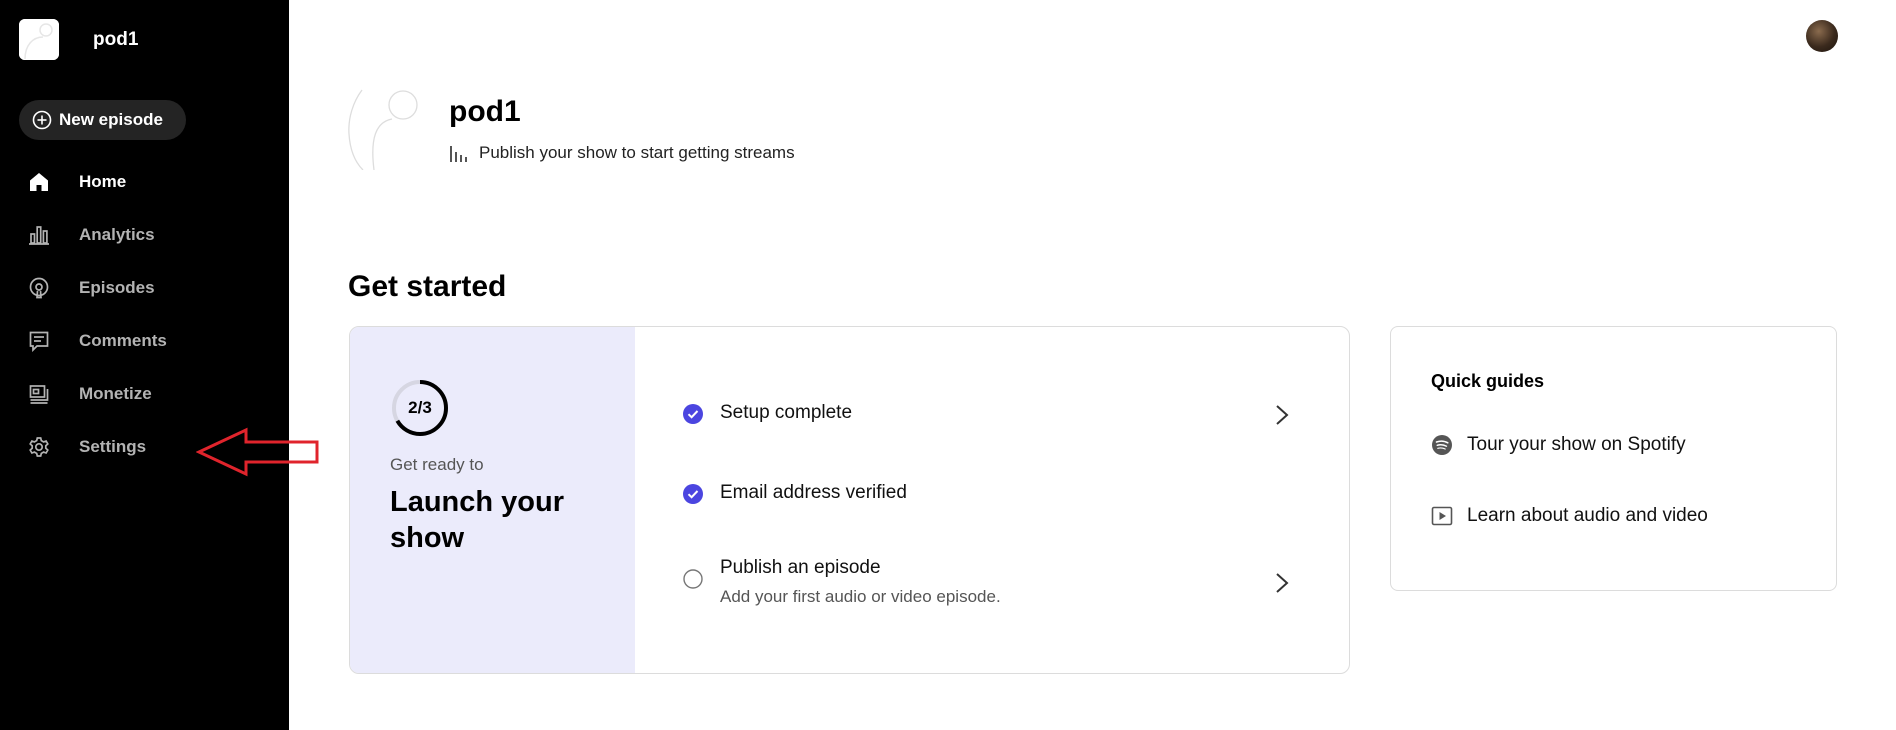  Describe the element at coordinates (116, 39) in the screenshot. I see `show-name: pod1` at that location.